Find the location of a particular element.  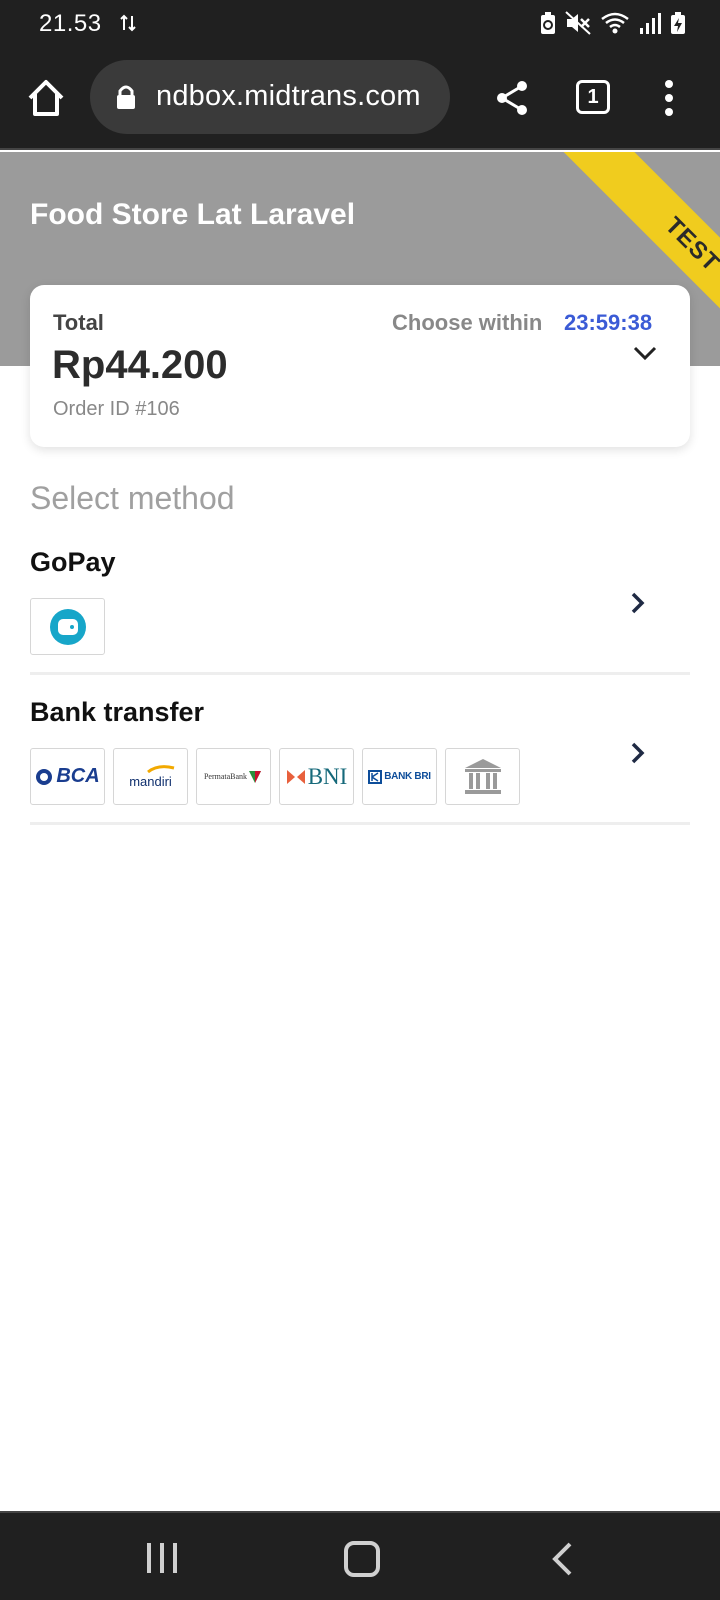

chevron-down-icon is located at coordinates (645, 353).